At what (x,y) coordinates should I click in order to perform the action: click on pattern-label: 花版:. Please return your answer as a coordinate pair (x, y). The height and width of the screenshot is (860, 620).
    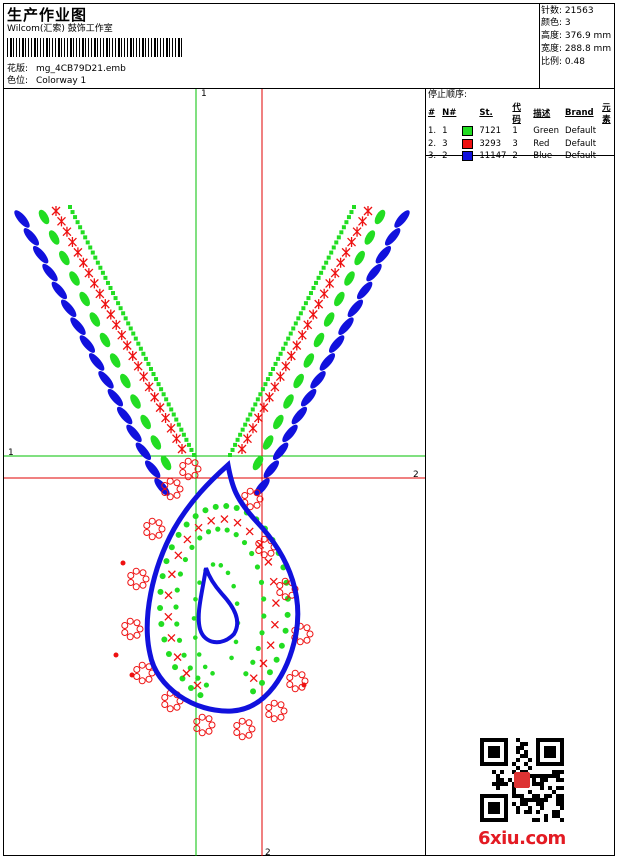
    Looking at the image, I should click on (18, 69).